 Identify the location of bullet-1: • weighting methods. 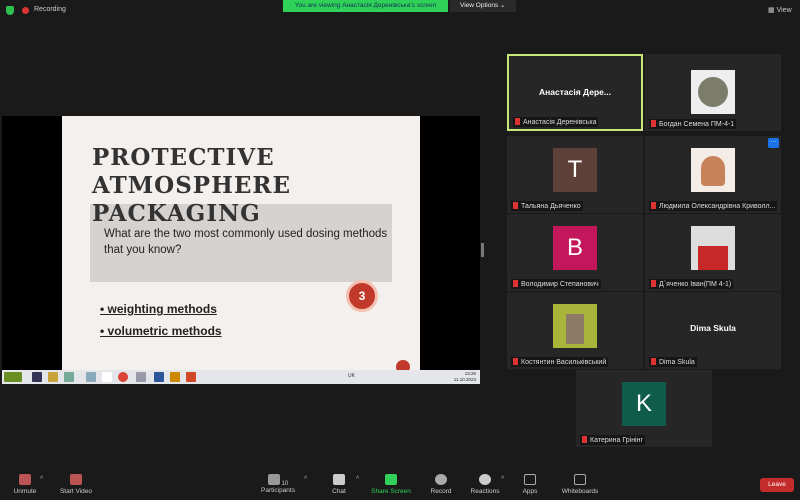
(158, 309).